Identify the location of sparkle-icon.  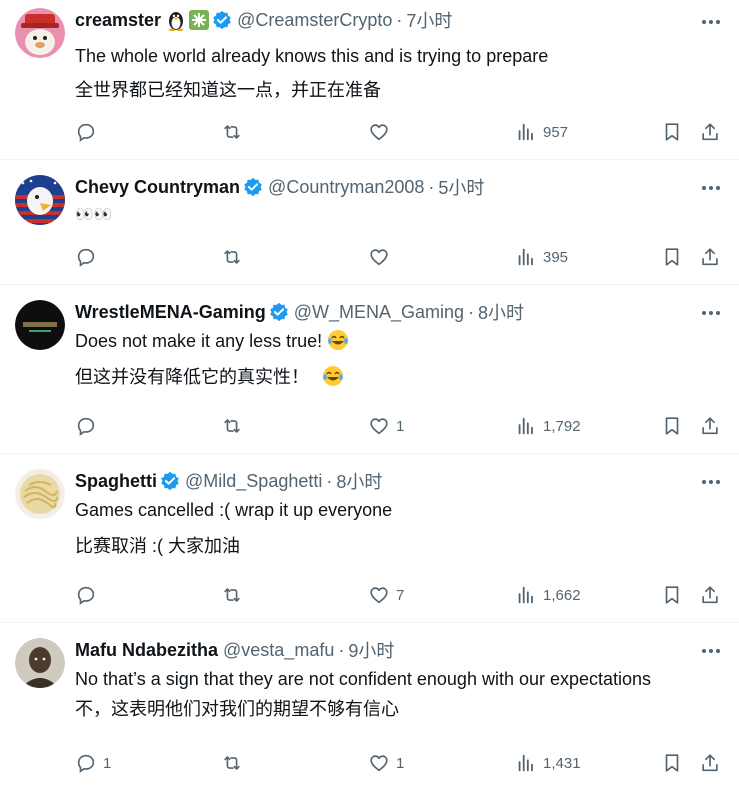
(199, 20).